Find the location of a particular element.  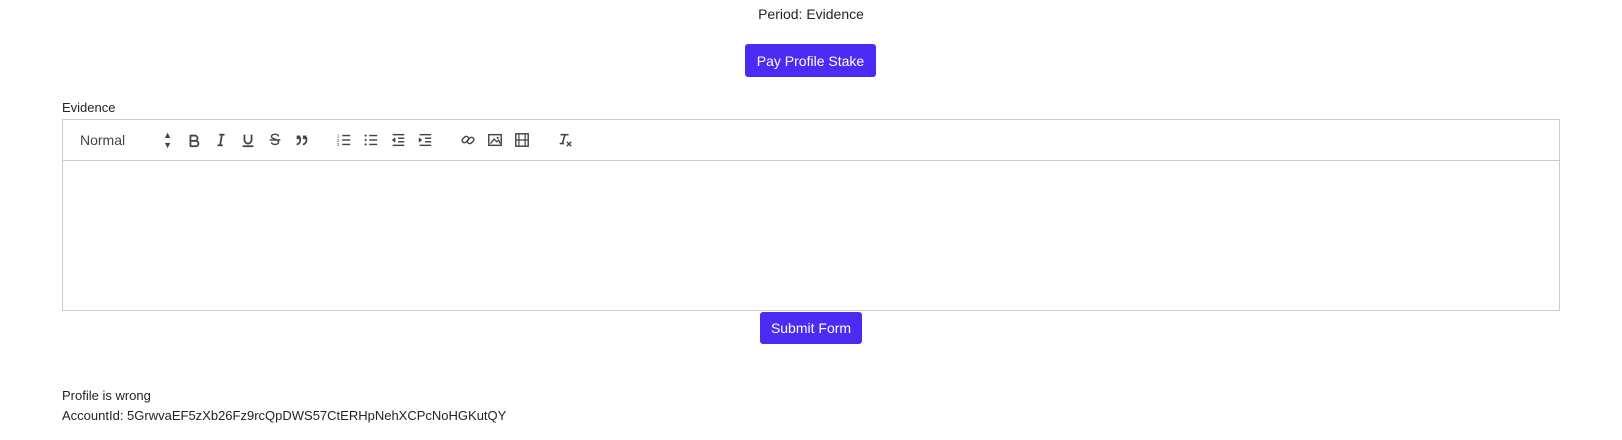

italic-icon is located at coordinates (221, 140).